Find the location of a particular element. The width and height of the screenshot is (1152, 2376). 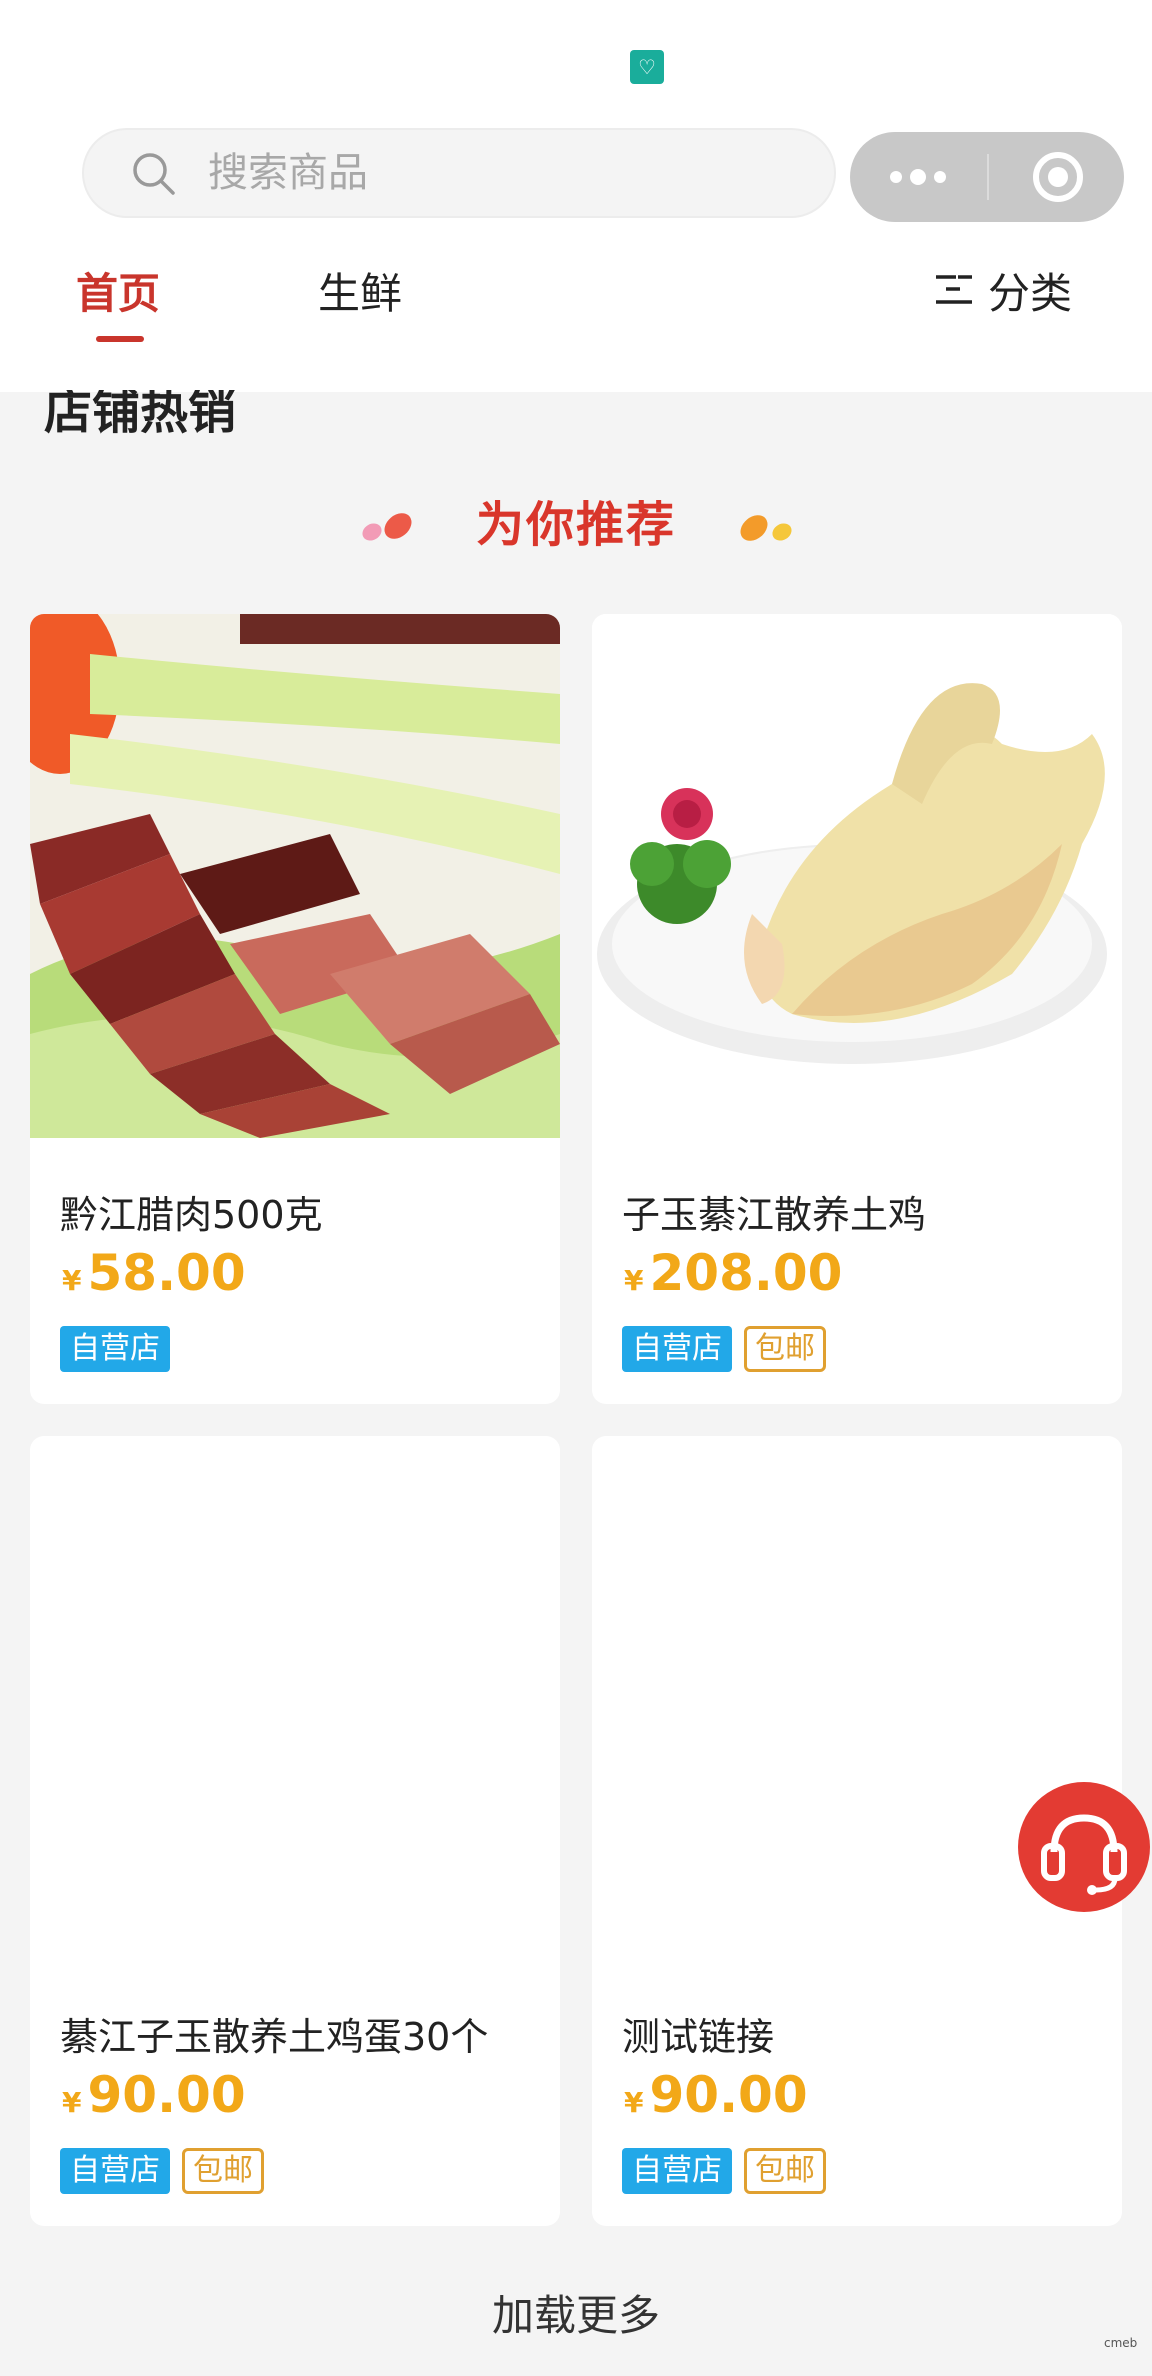

category-button: 分类 is located at coordinates (1003, 290).